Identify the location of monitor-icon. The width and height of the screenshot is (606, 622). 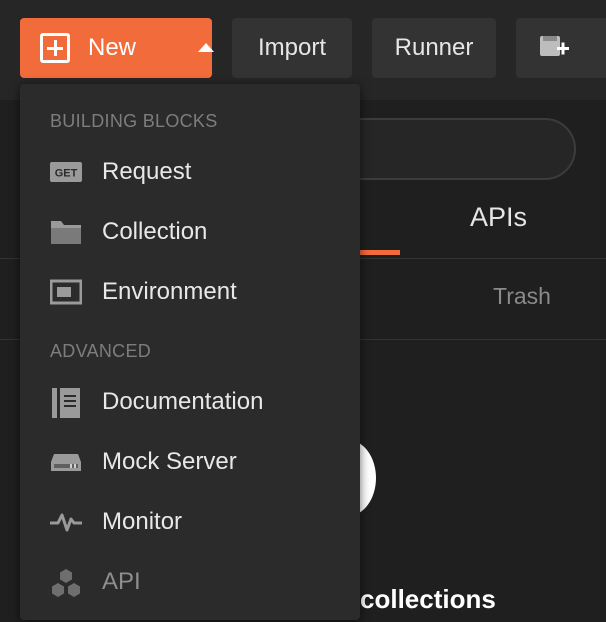
(66, 522).